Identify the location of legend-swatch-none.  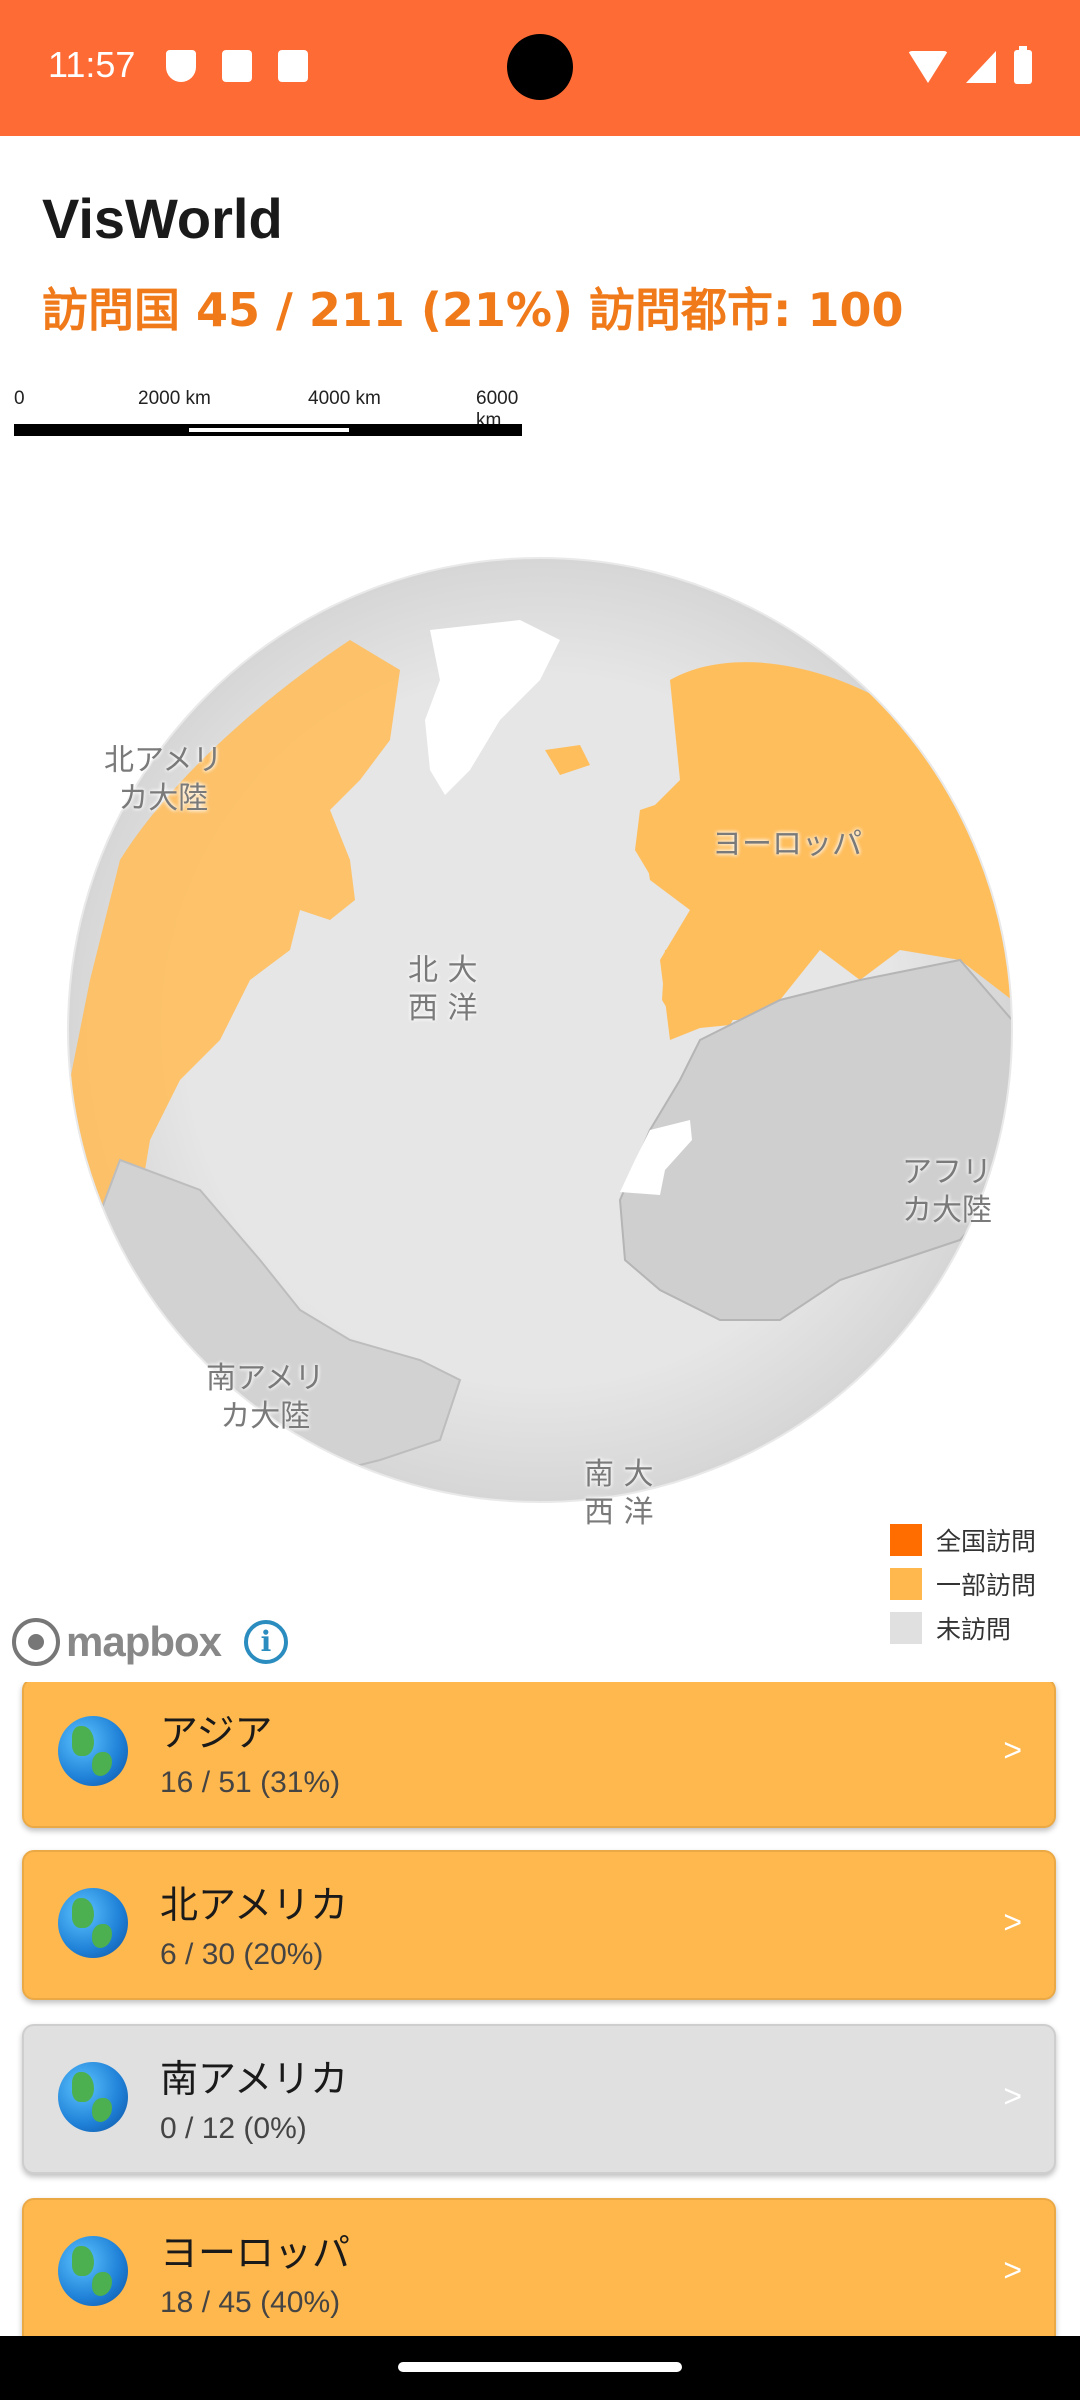
(906, 1628).